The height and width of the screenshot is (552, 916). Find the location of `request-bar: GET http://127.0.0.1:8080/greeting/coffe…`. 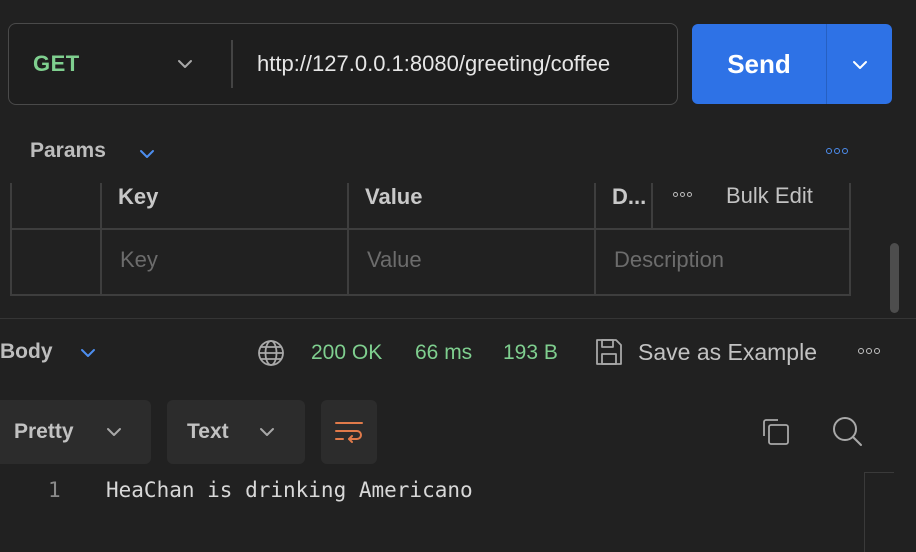

request-bar: GET http://127.0.0.1:8080/greeting/coffe… is located at coordinates (343, 64).